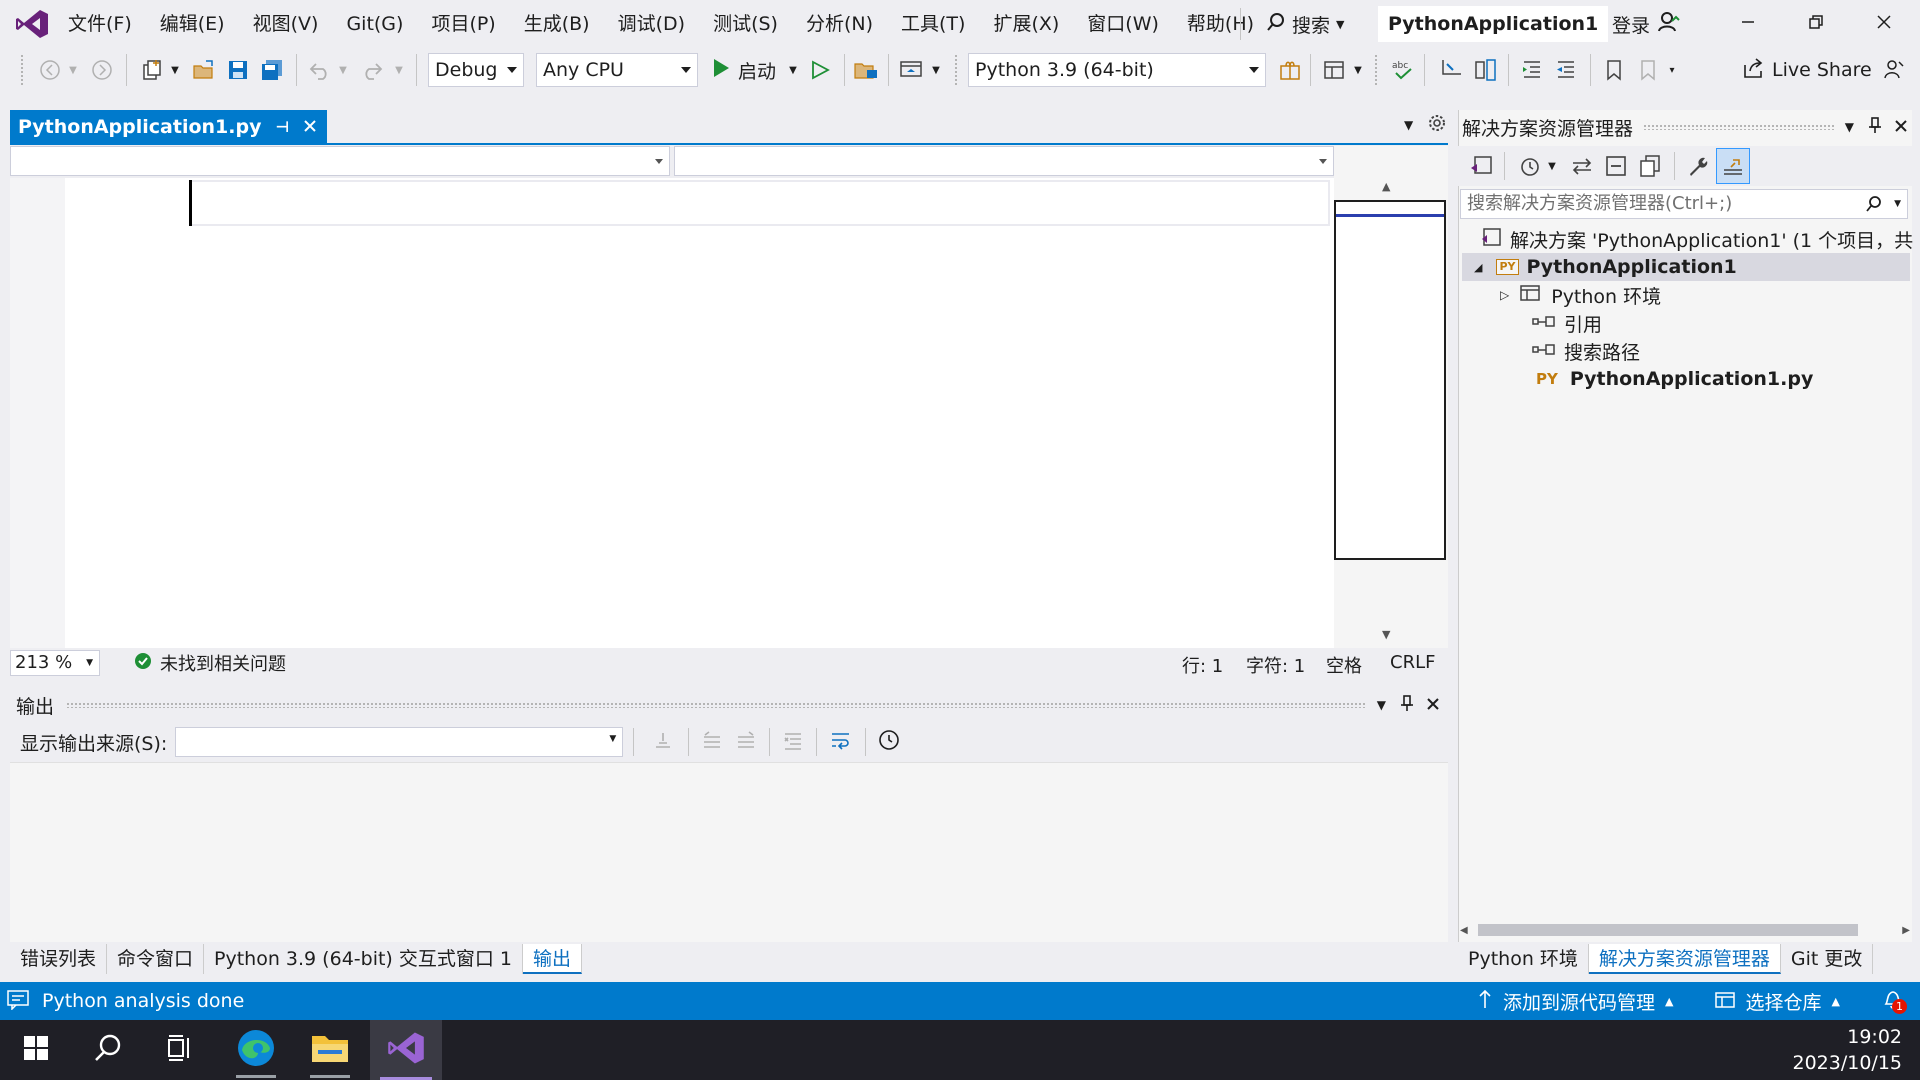  I want to click on undo-icon, so click(320, 70).